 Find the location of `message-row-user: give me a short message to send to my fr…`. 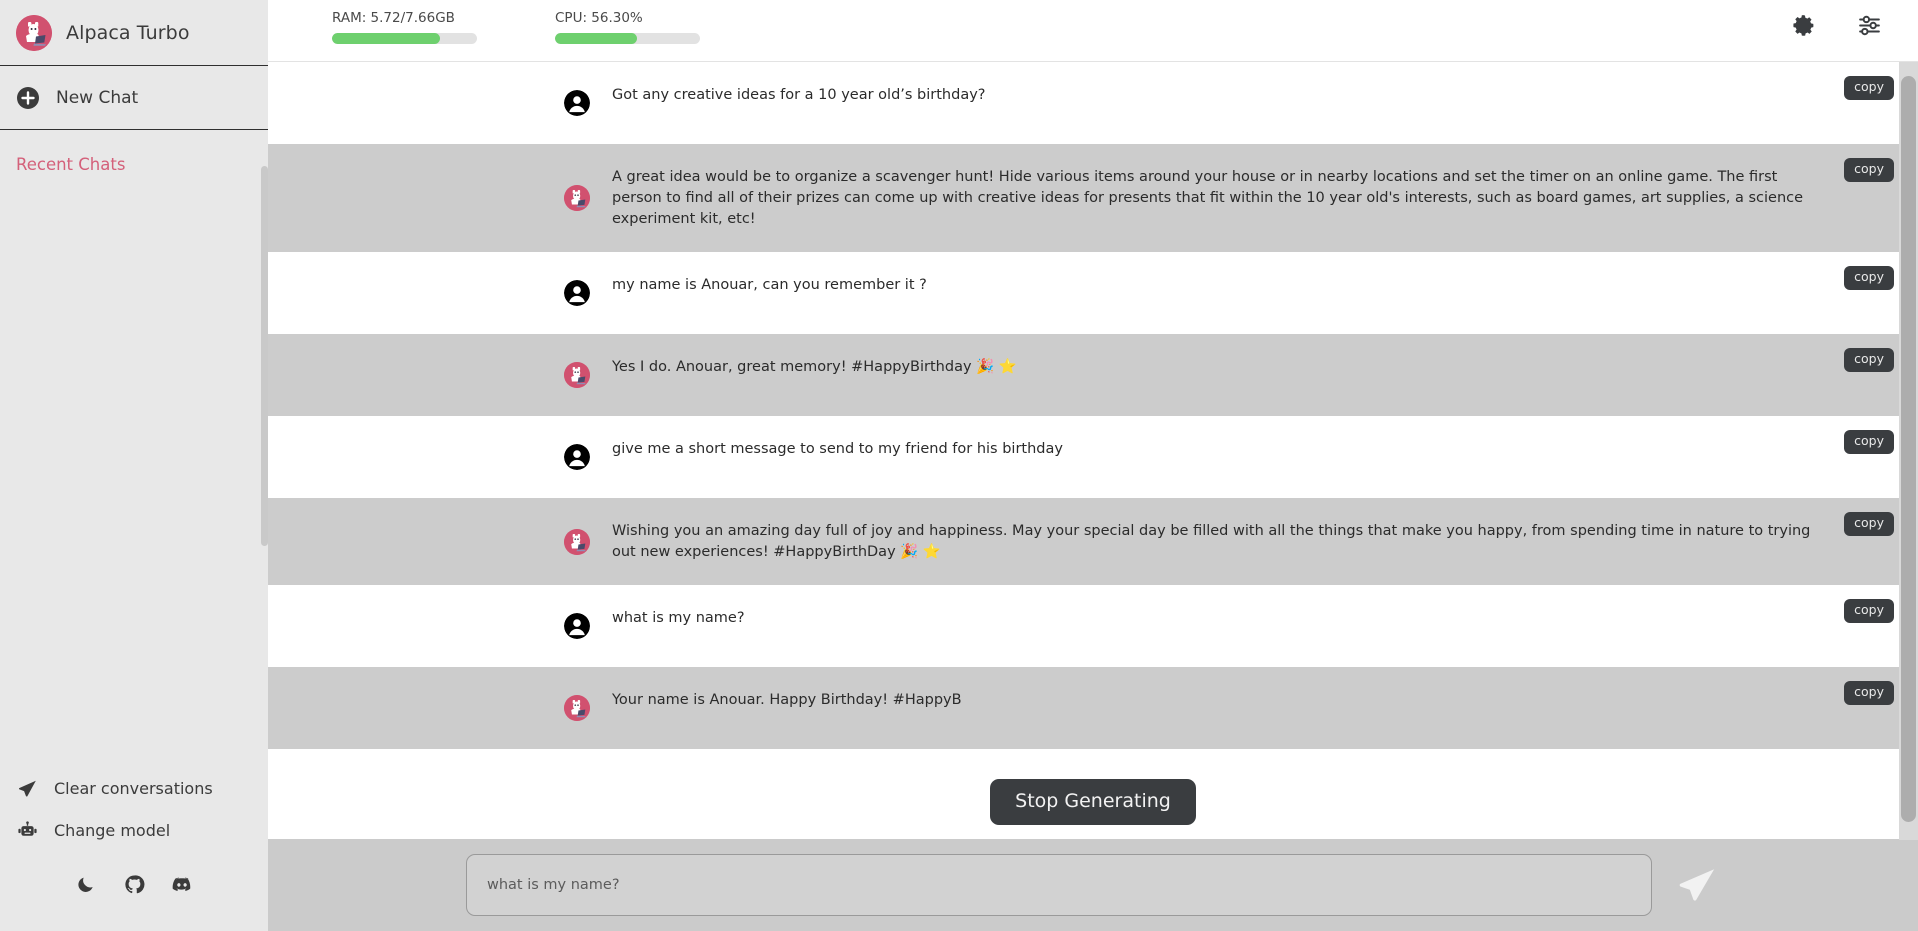

message-row-user: give me a short message to send to my fr… is located at coordinates (1093, 457).